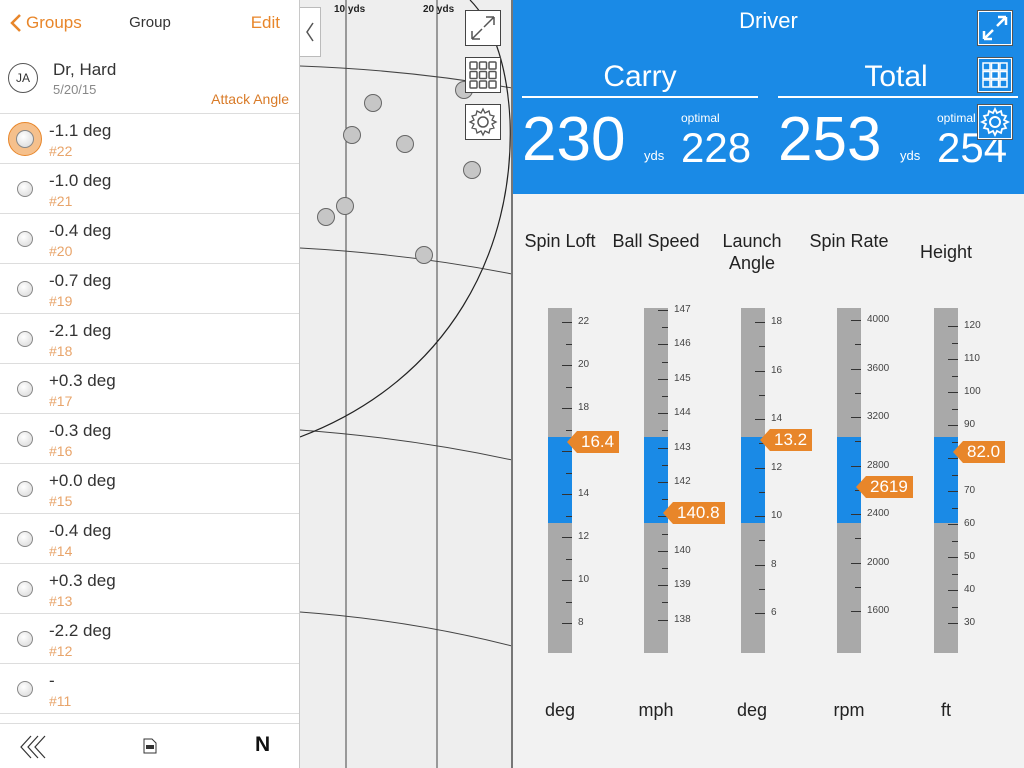  Describe the element at coordinates (80, 430) in the screenshot. I see `shot-value: -0.3 deg` at that location.